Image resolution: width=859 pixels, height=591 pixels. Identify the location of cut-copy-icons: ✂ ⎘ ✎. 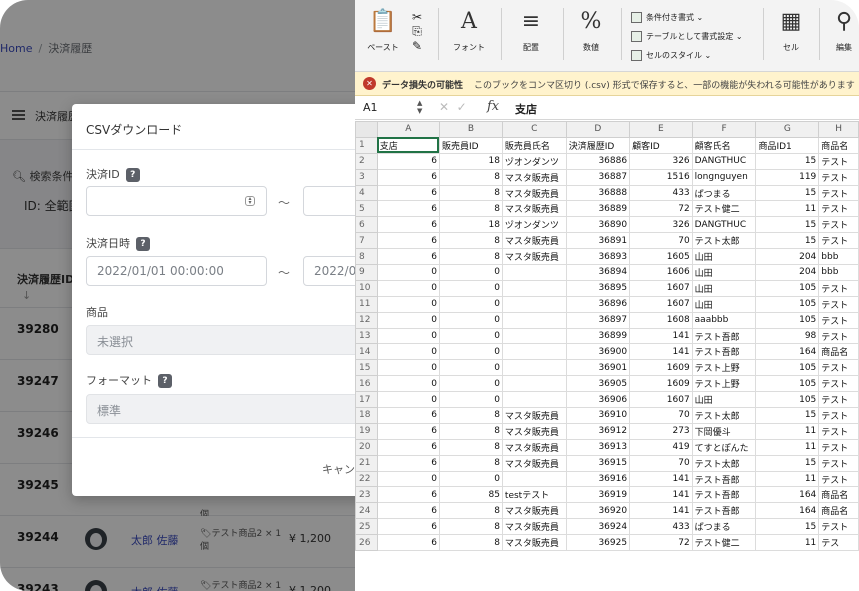
(417, 31).